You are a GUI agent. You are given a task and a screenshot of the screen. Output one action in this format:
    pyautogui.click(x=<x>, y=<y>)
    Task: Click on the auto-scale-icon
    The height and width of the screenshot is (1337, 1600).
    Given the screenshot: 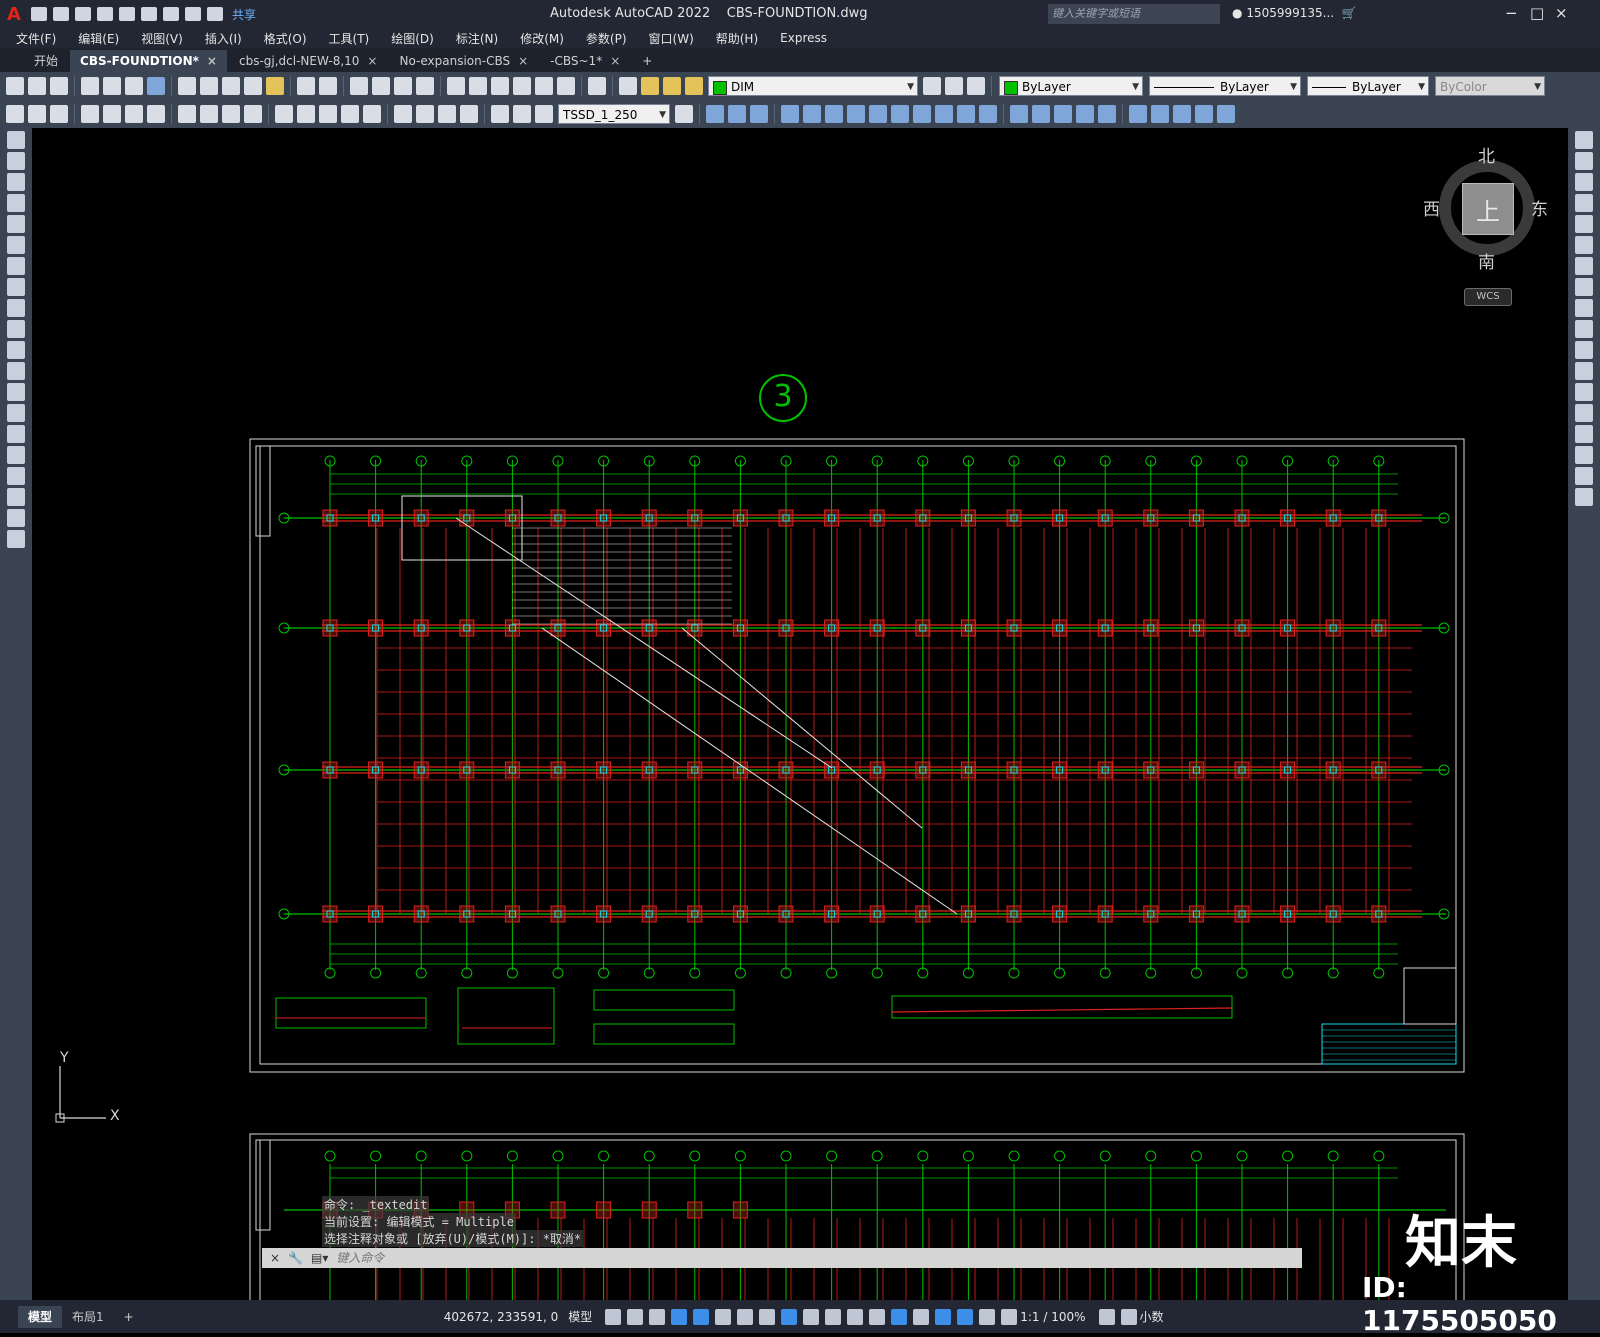 What is the action you would take?
    pyautogui.click(x=987, y=1316)
    